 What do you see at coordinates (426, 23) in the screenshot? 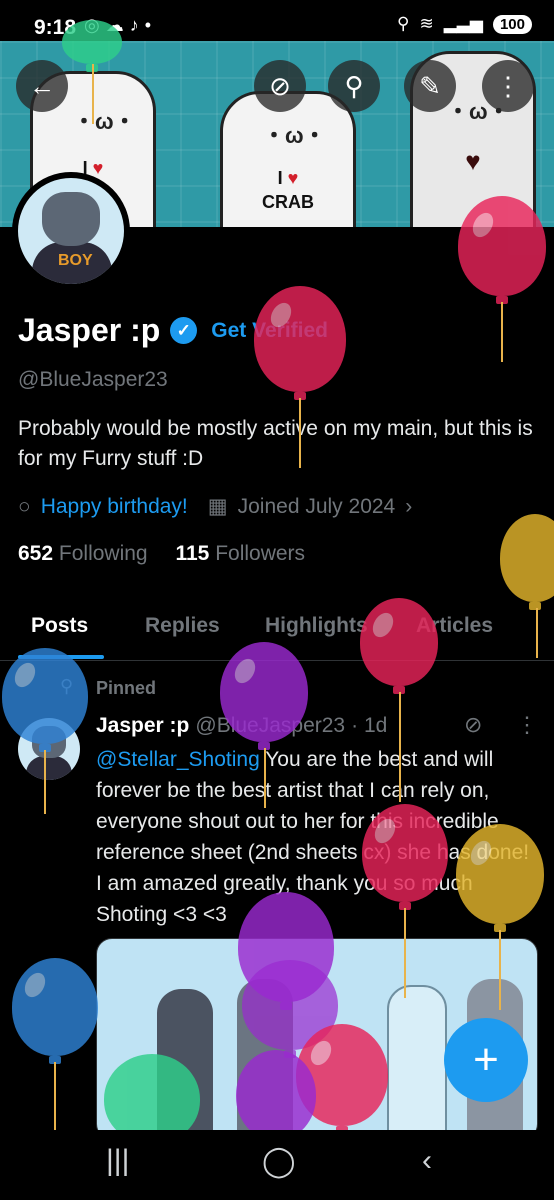
I see `wifi-icon: ≋` at bounding box center [426, 23].